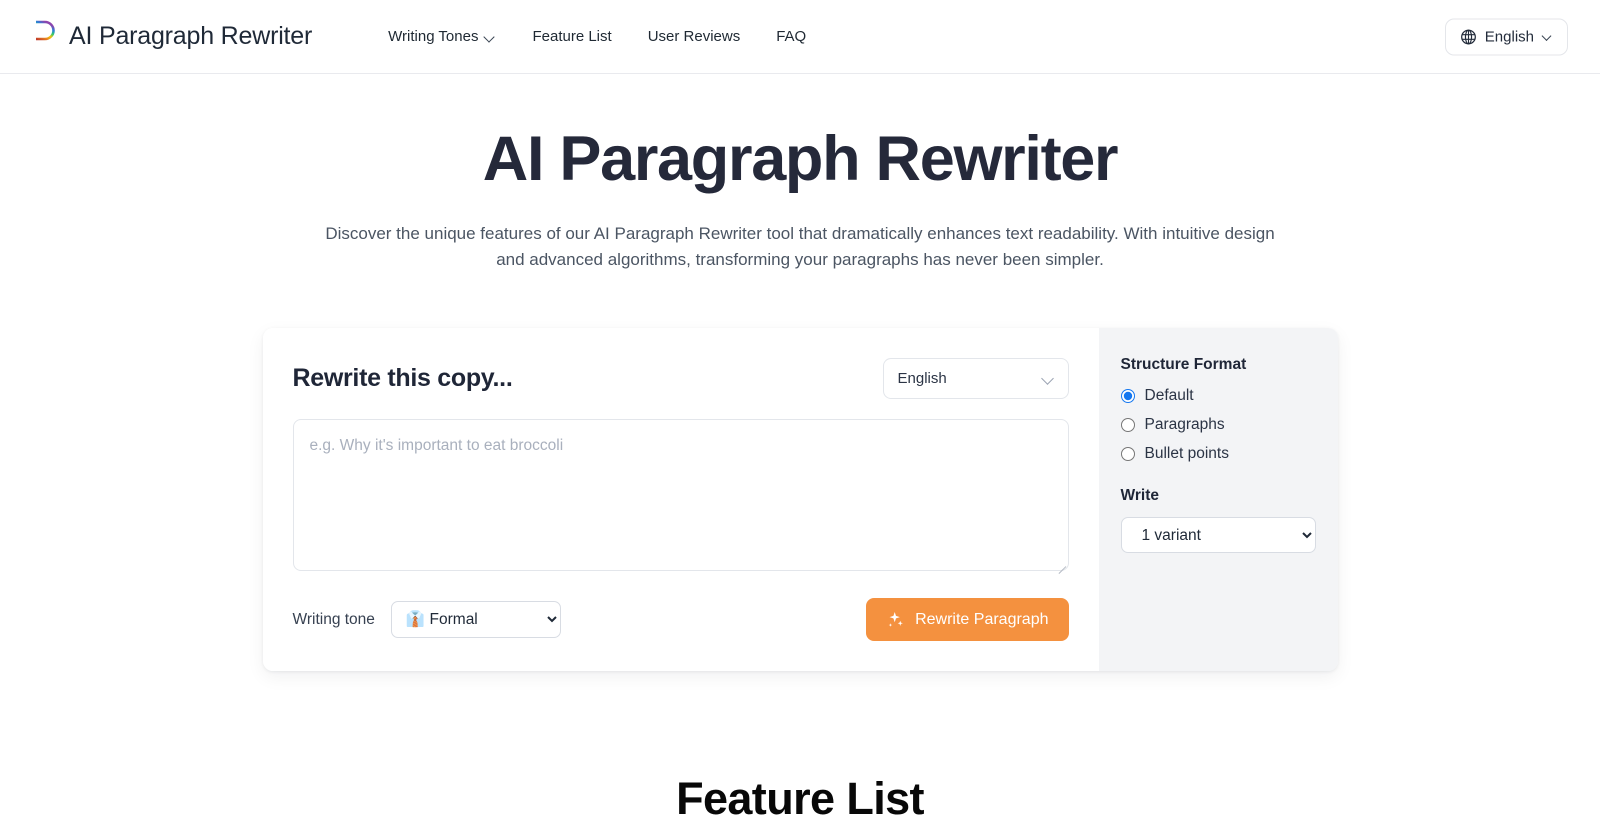  I want to click on nav-label: Feature List, so click(572, 36).